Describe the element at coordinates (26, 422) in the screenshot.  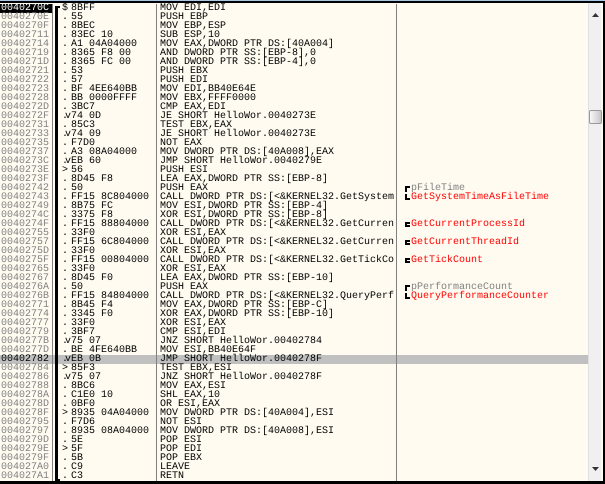
I see `address-cell: 00402795` at that location.